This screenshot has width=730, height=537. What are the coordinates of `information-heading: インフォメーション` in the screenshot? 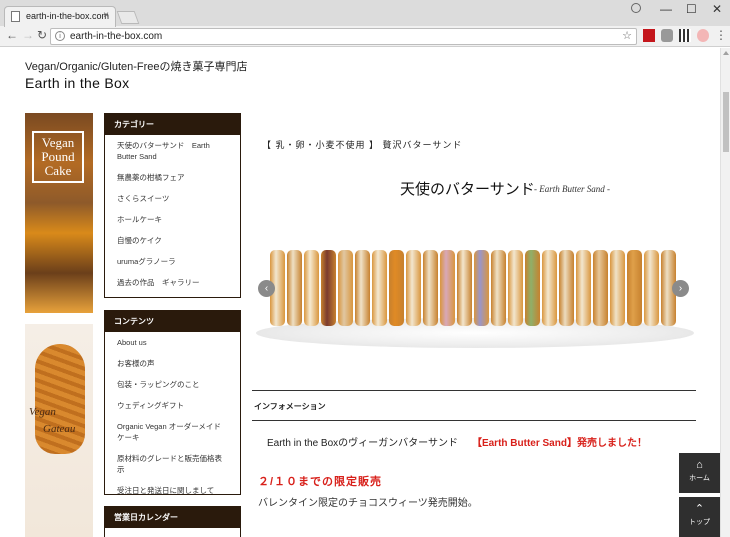 It's located at (290, 406).